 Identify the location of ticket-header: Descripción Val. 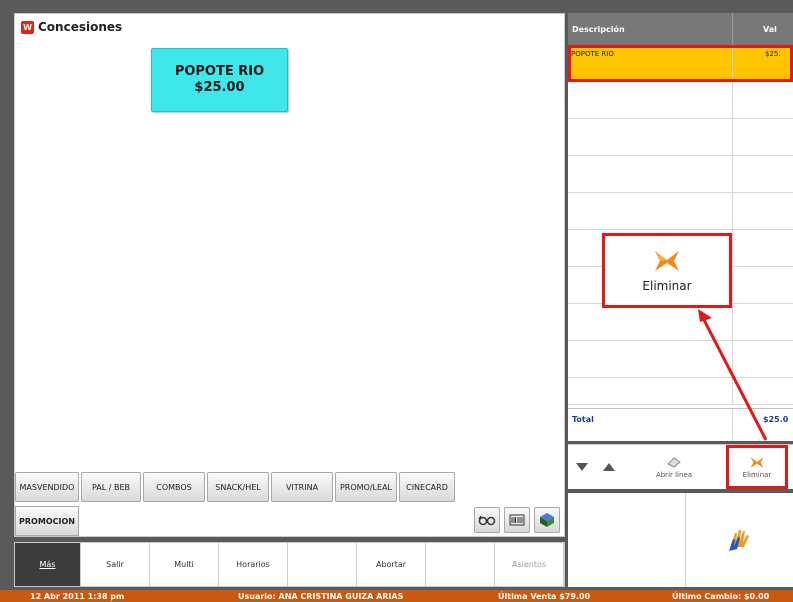
(680, 29).